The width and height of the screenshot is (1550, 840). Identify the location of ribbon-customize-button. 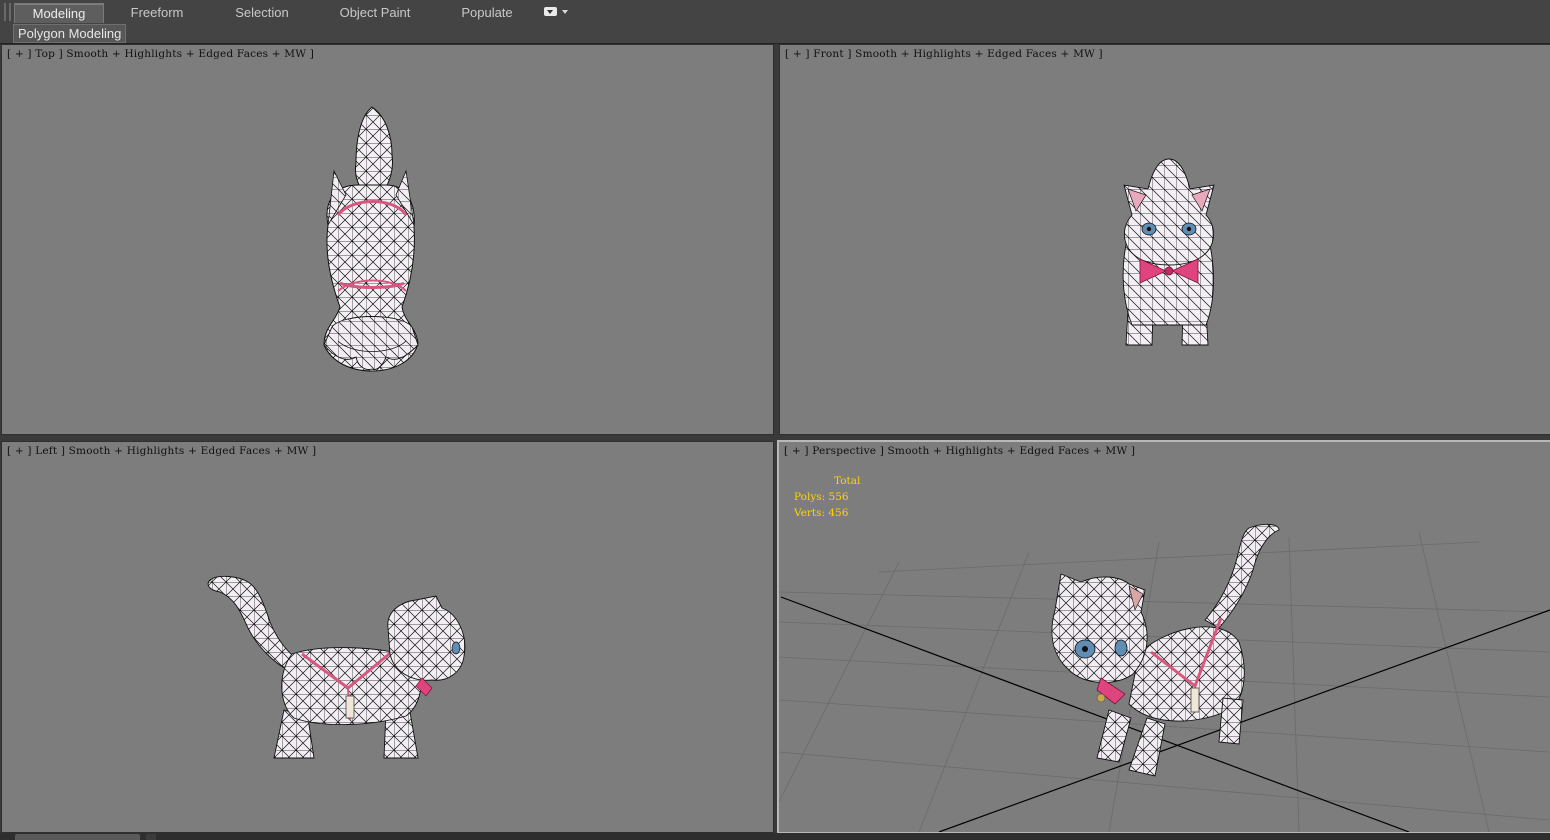
(557, 12).